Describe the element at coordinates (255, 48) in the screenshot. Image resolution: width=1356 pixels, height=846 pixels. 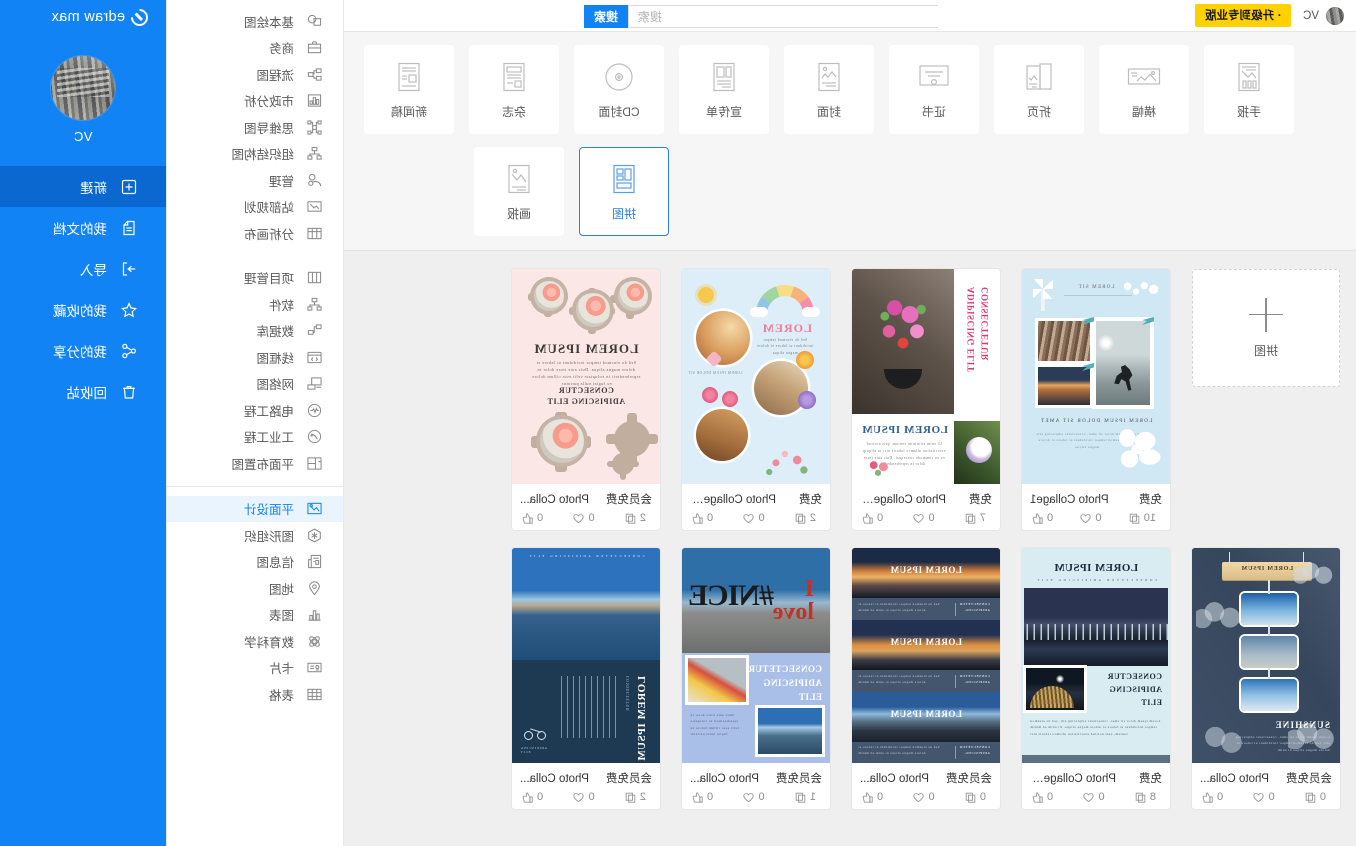
I see `sidebar-item-business: 商务` at that location.